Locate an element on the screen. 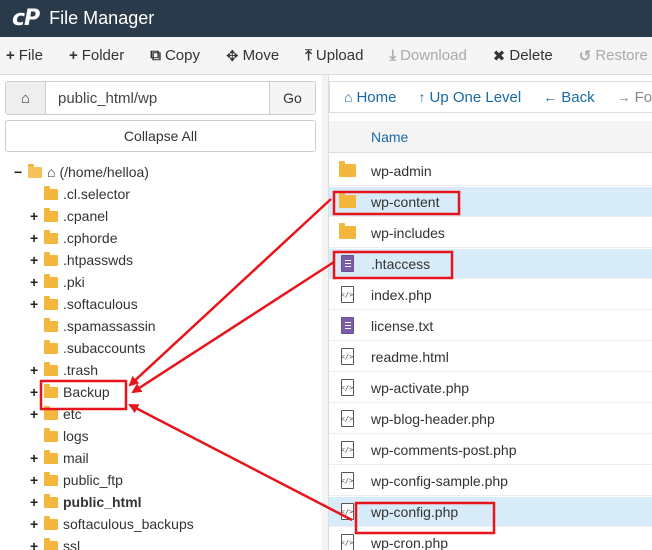 The image size is (652, 550). tree-item: + etc is located at coordinates (56, 414).